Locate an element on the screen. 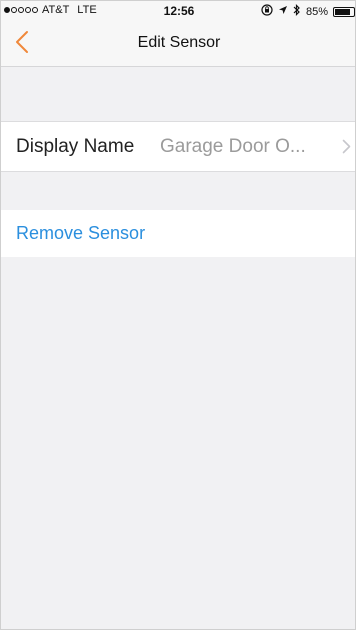 This screenshot has width=356, height=630. remove-sensor-label: Remove Sensor is located at coordinates (81, 233).